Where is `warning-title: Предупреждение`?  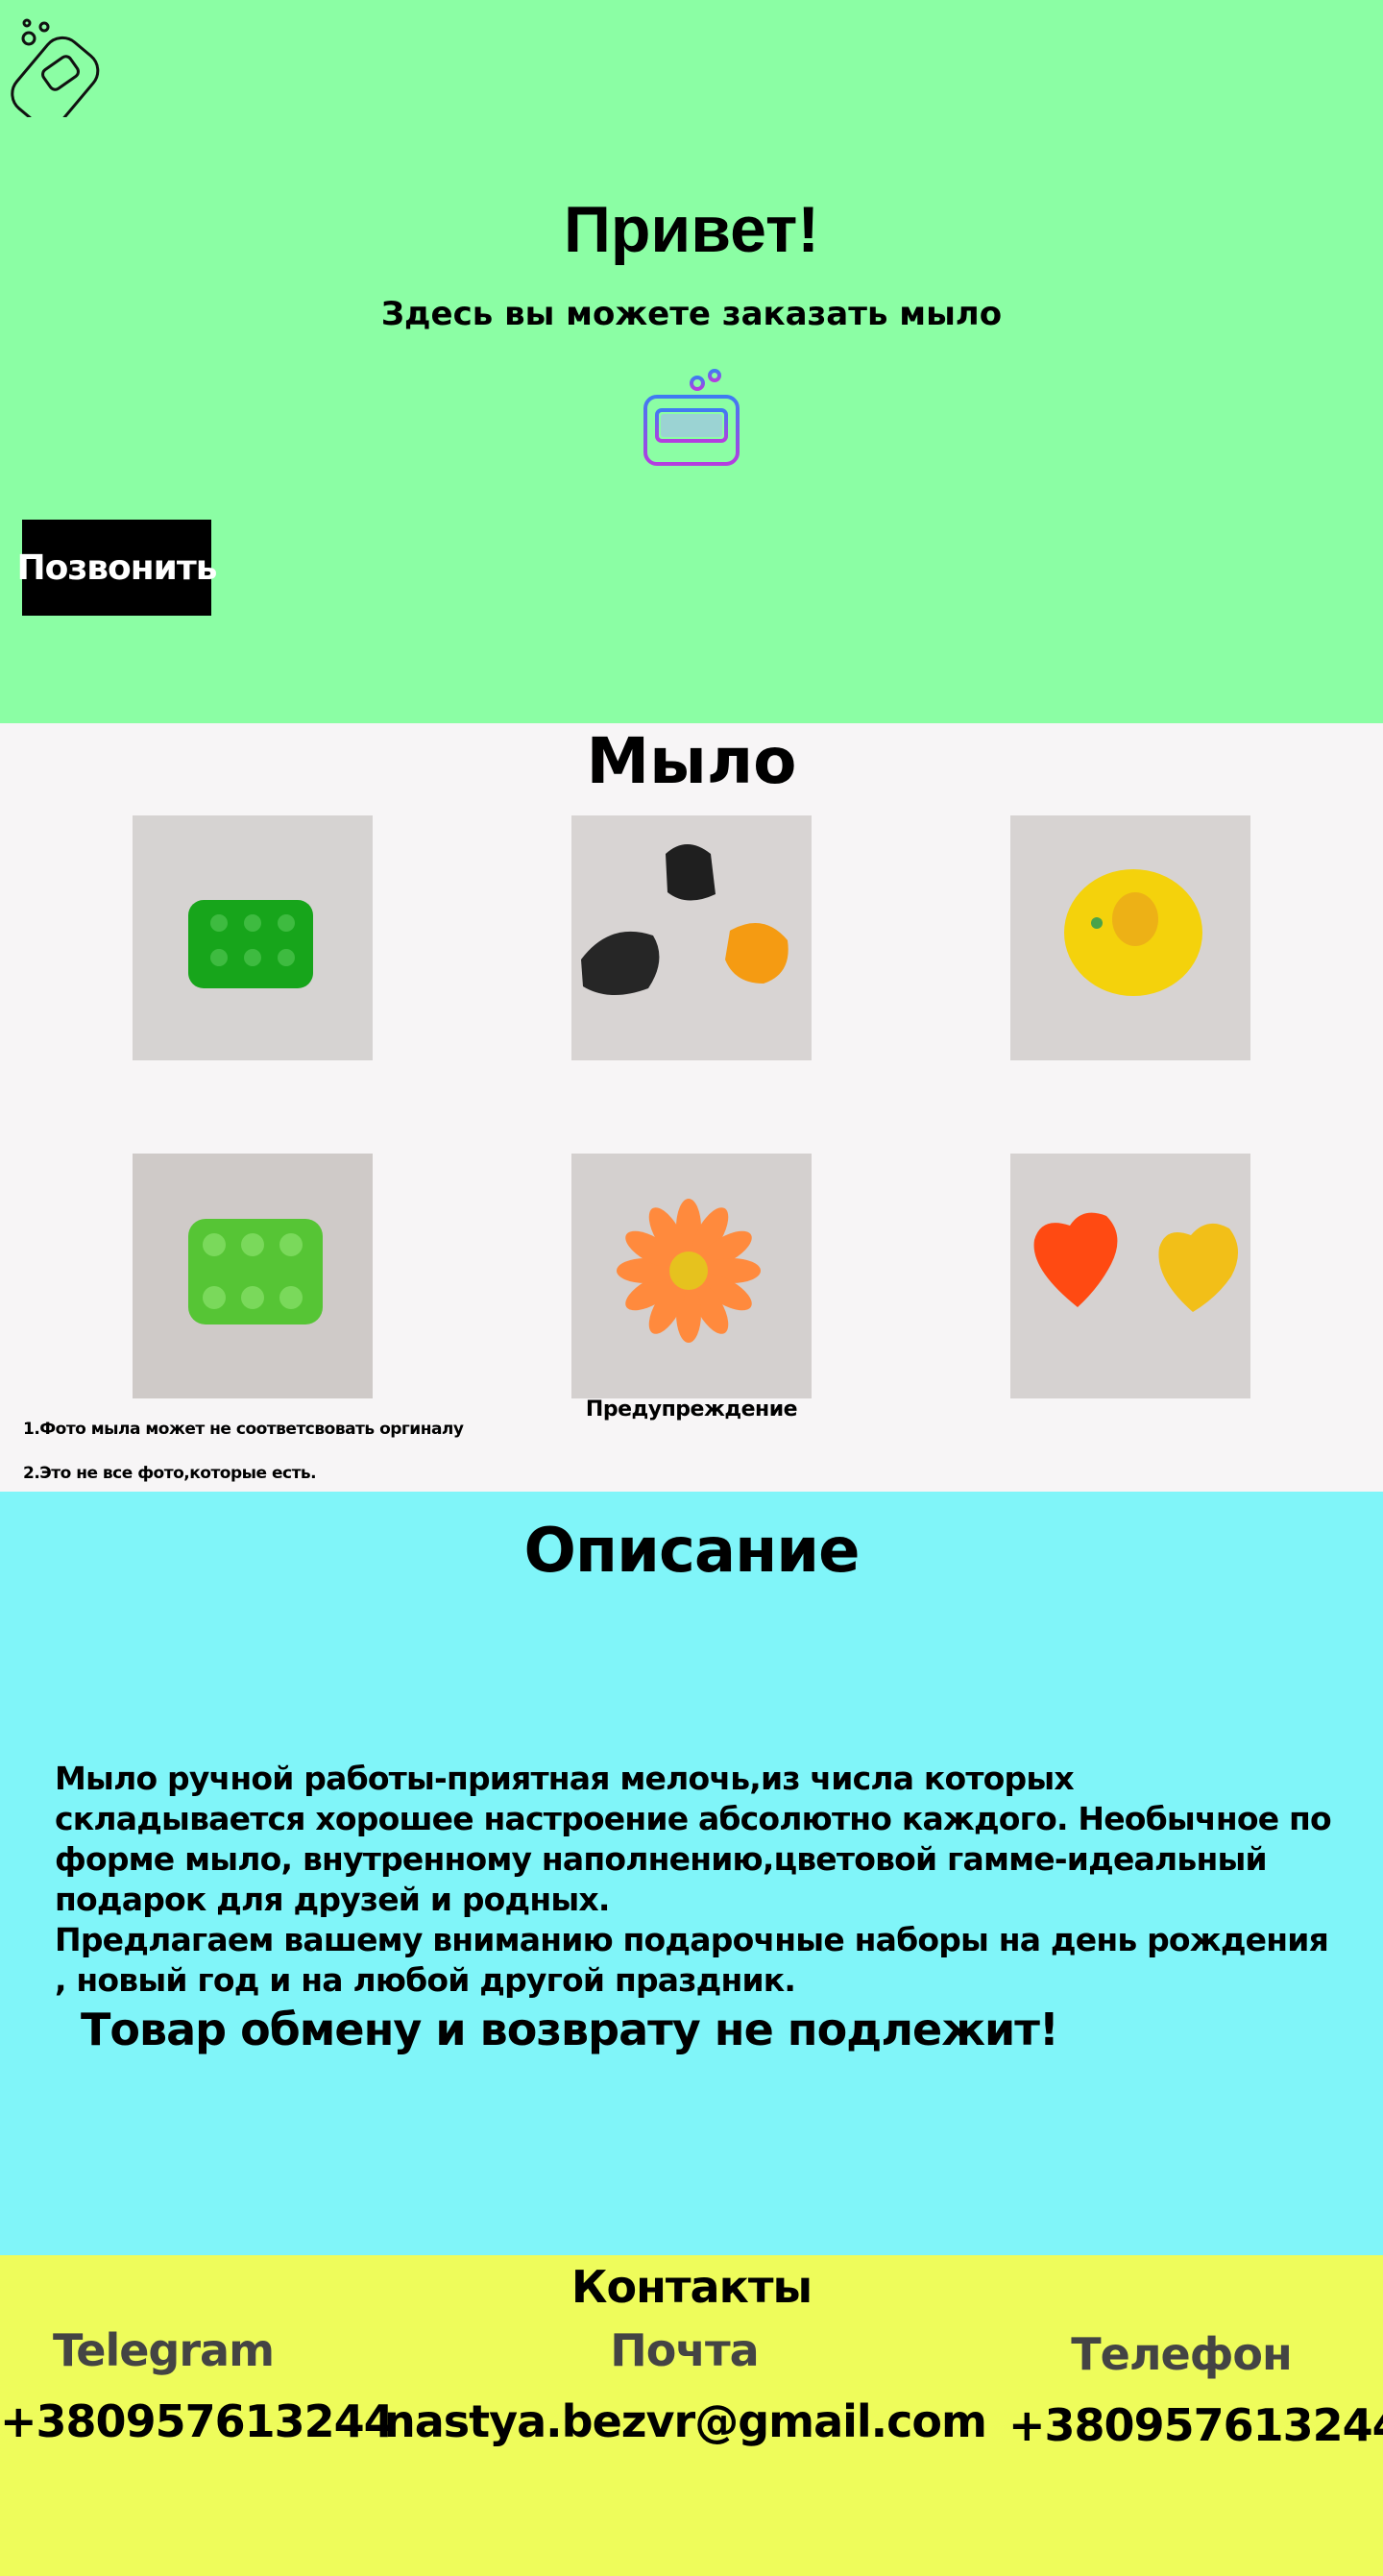 warning-title: Предупреждение is located at coordinates (691, 1409).